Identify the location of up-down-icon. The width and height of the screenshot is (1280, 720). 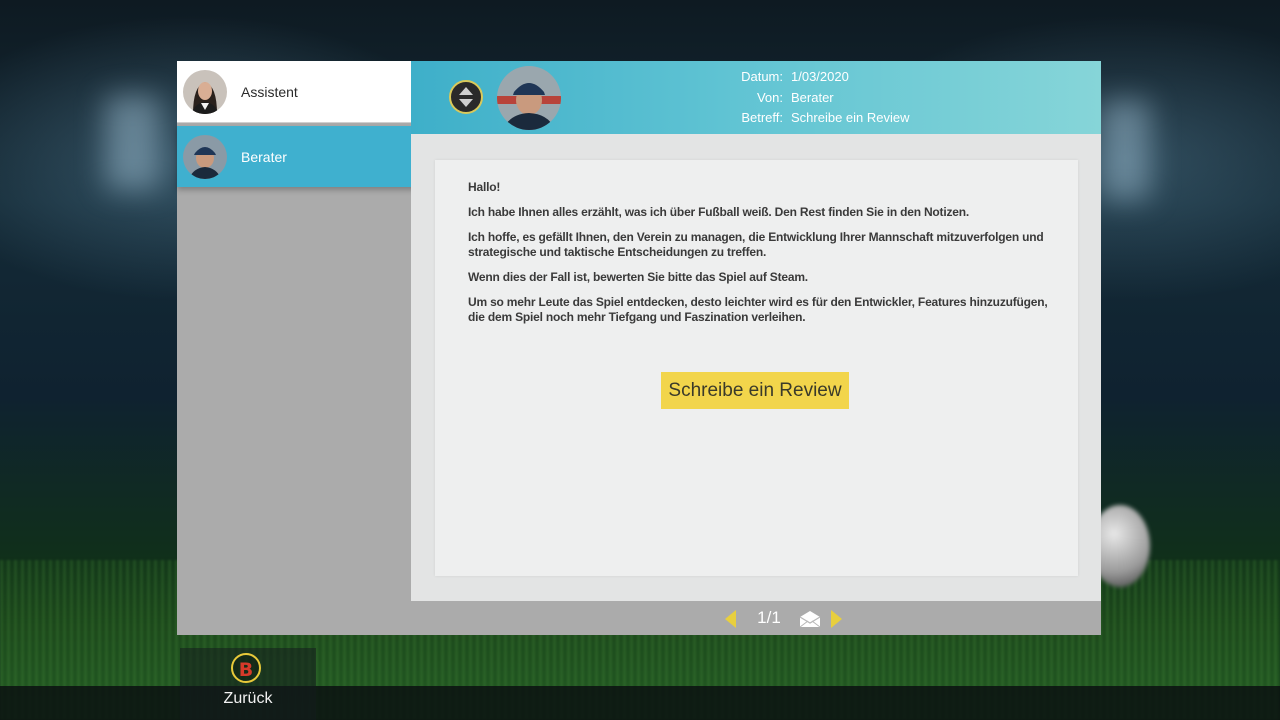
(466, 97).